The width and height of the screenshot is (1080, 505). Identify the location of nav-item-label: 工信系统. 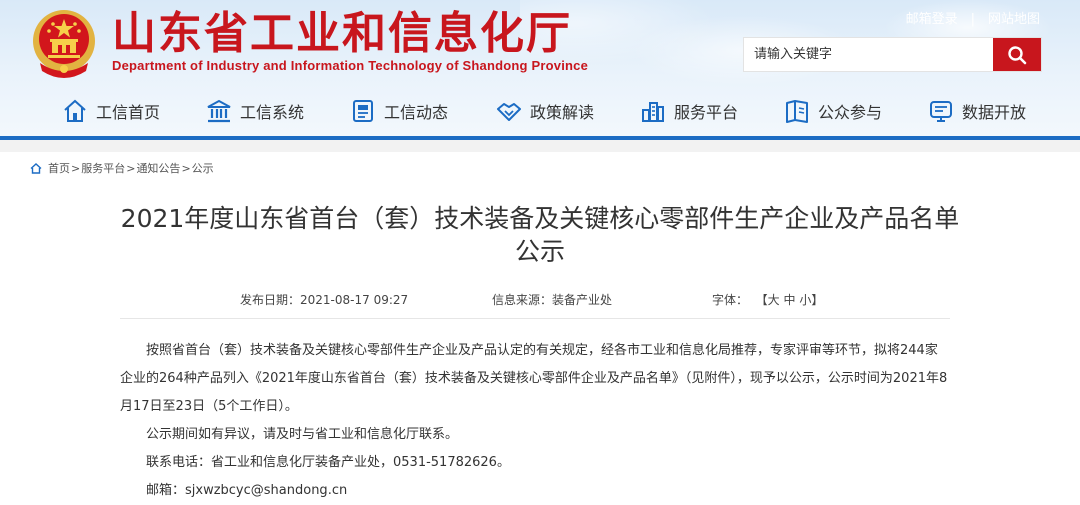
(272, 112).